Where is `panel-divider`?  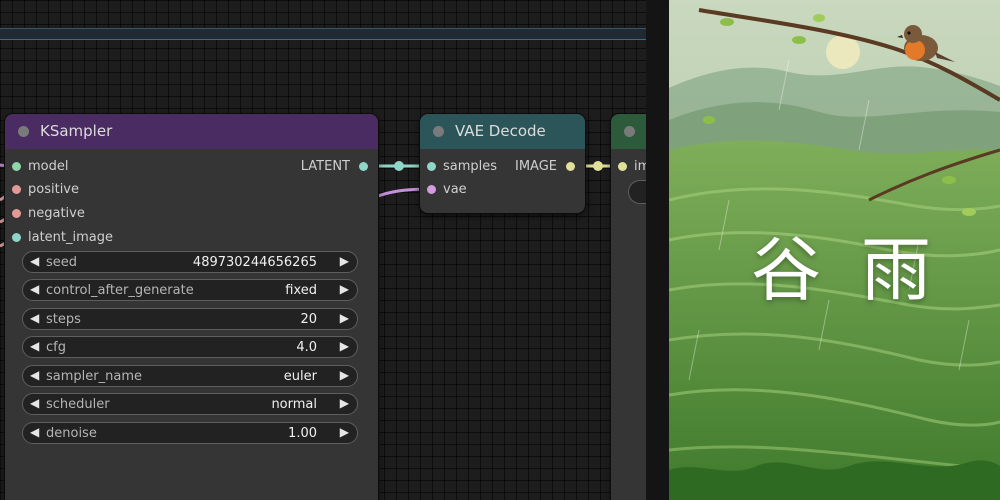 panel-divider is located at coordinates (657, 250).